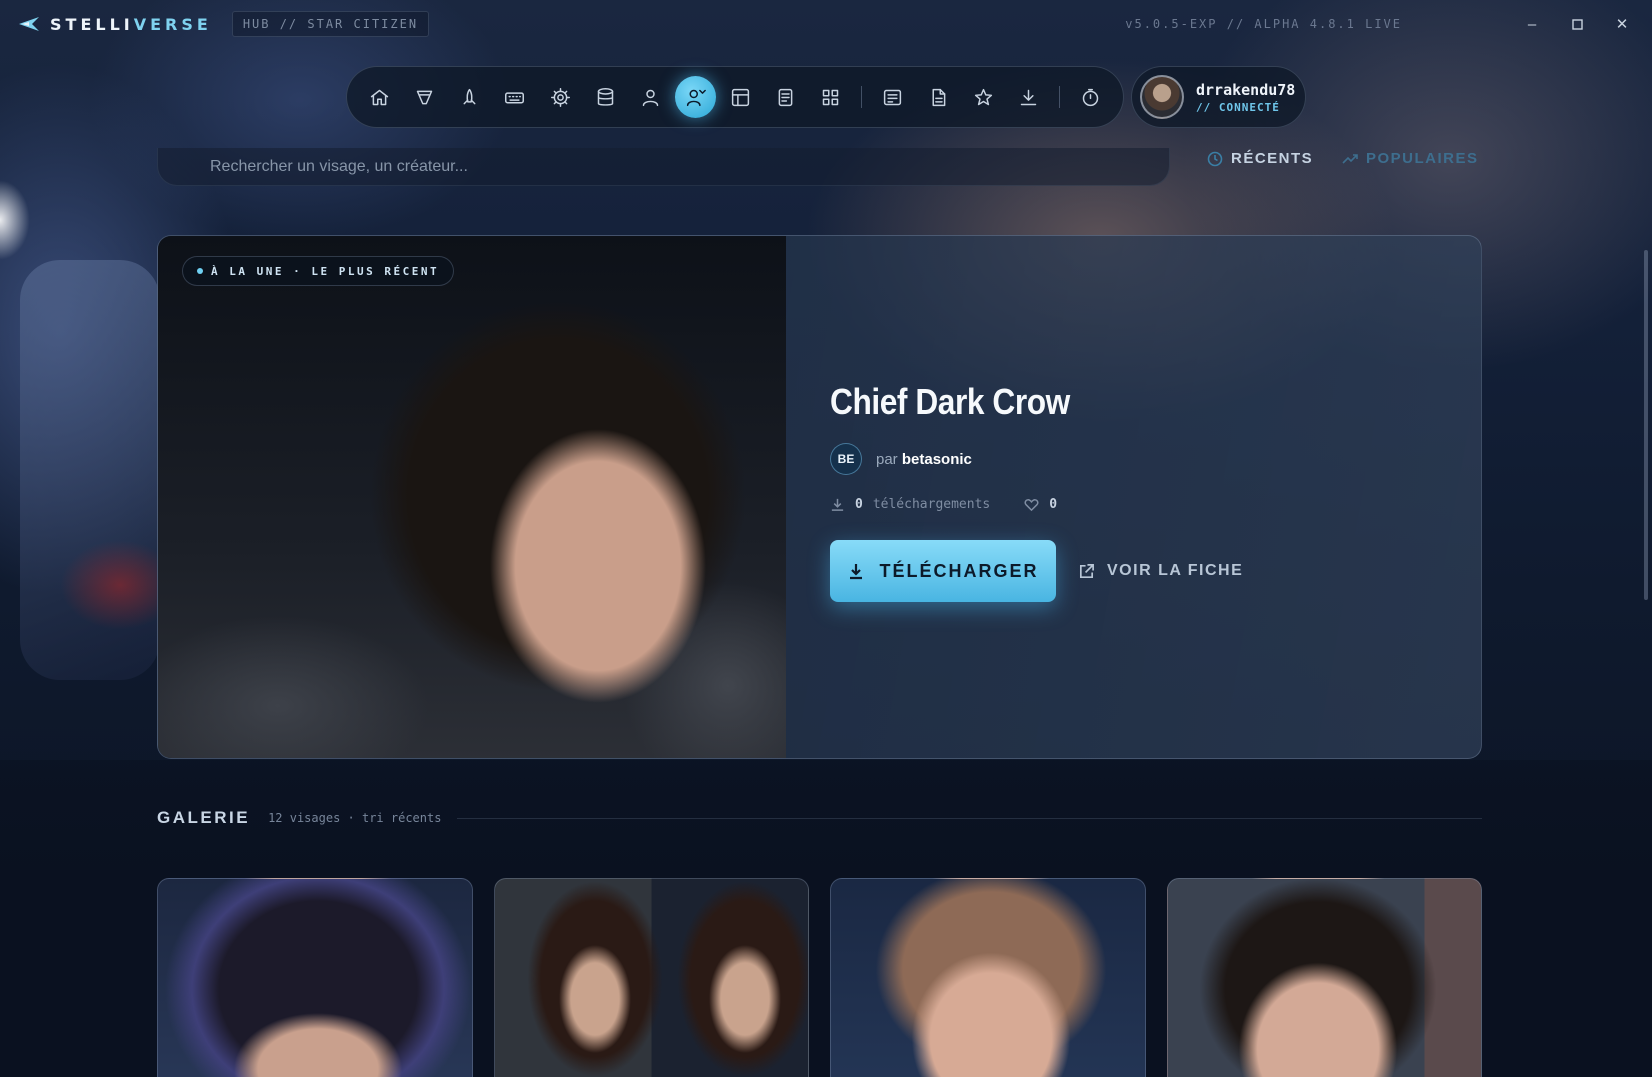 Image resolution: width=1652 pixels, height=1077 pixels. What do you see at coordinates (330, 24) in the screenshot?
I see `hub-label: HUB // STAR CITIZEN` at bounding box center [330, 24].